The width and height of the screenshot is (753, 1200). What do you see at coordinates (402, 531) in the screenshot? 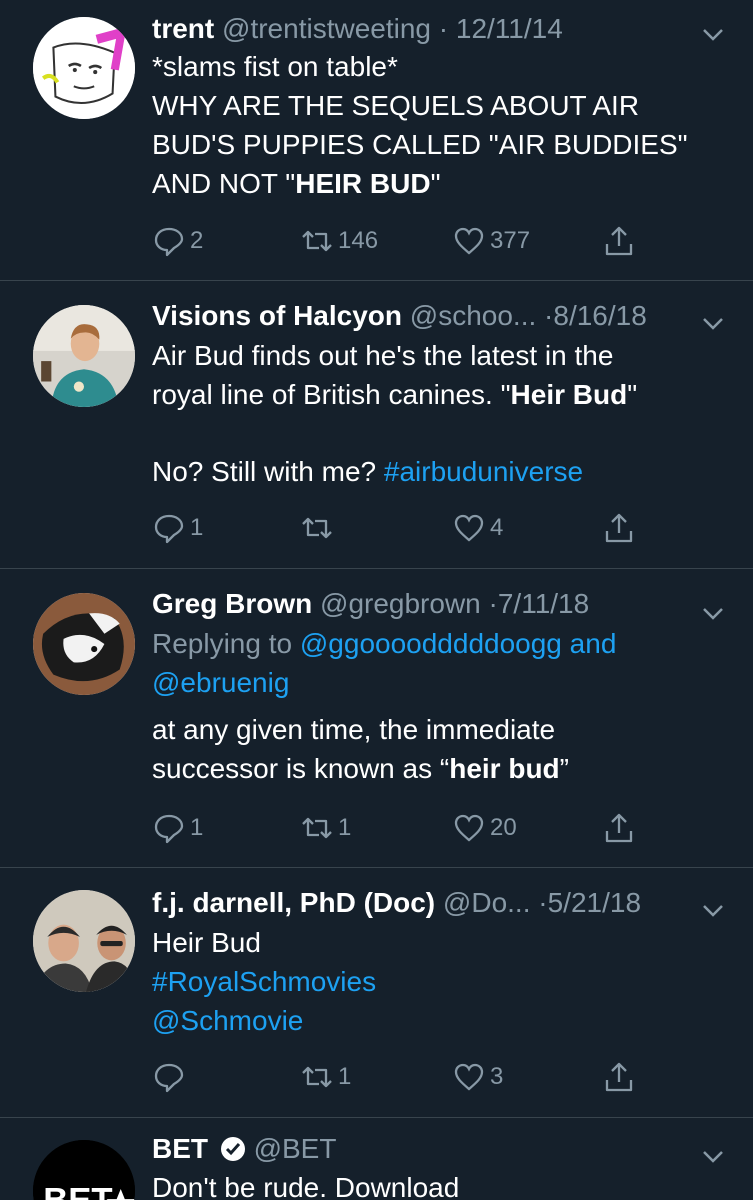
I see `tweet-actions: 1 4` at bounding box center [402, 531].